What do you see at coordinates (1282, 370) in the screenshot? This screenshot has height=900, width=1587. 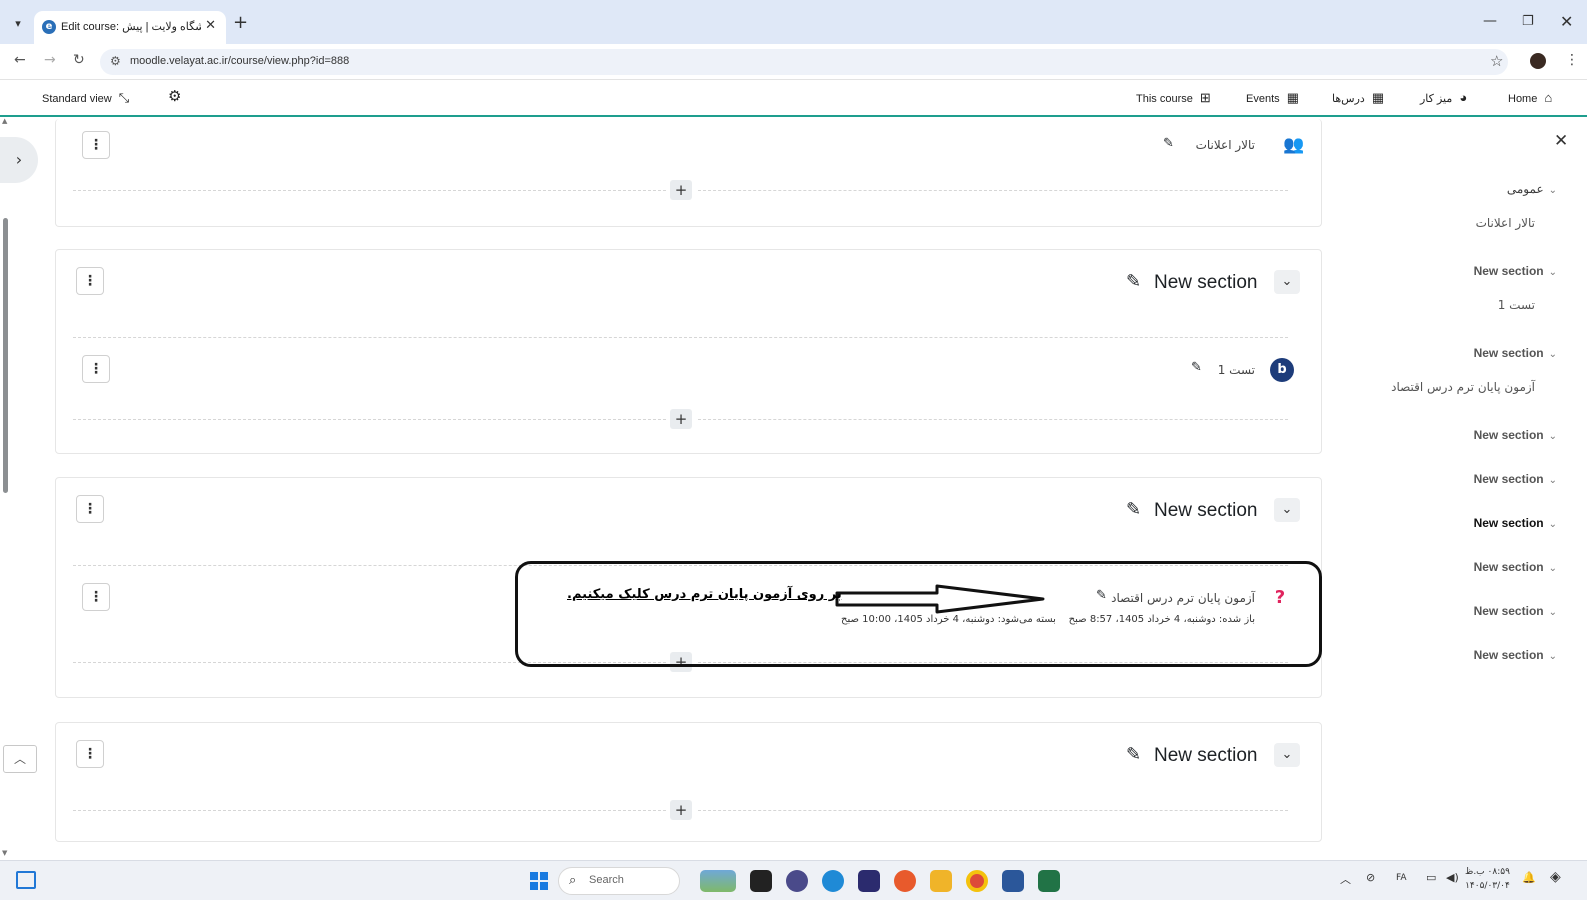 I see `h5p-icon: b` at bounding box center [1282, 370].